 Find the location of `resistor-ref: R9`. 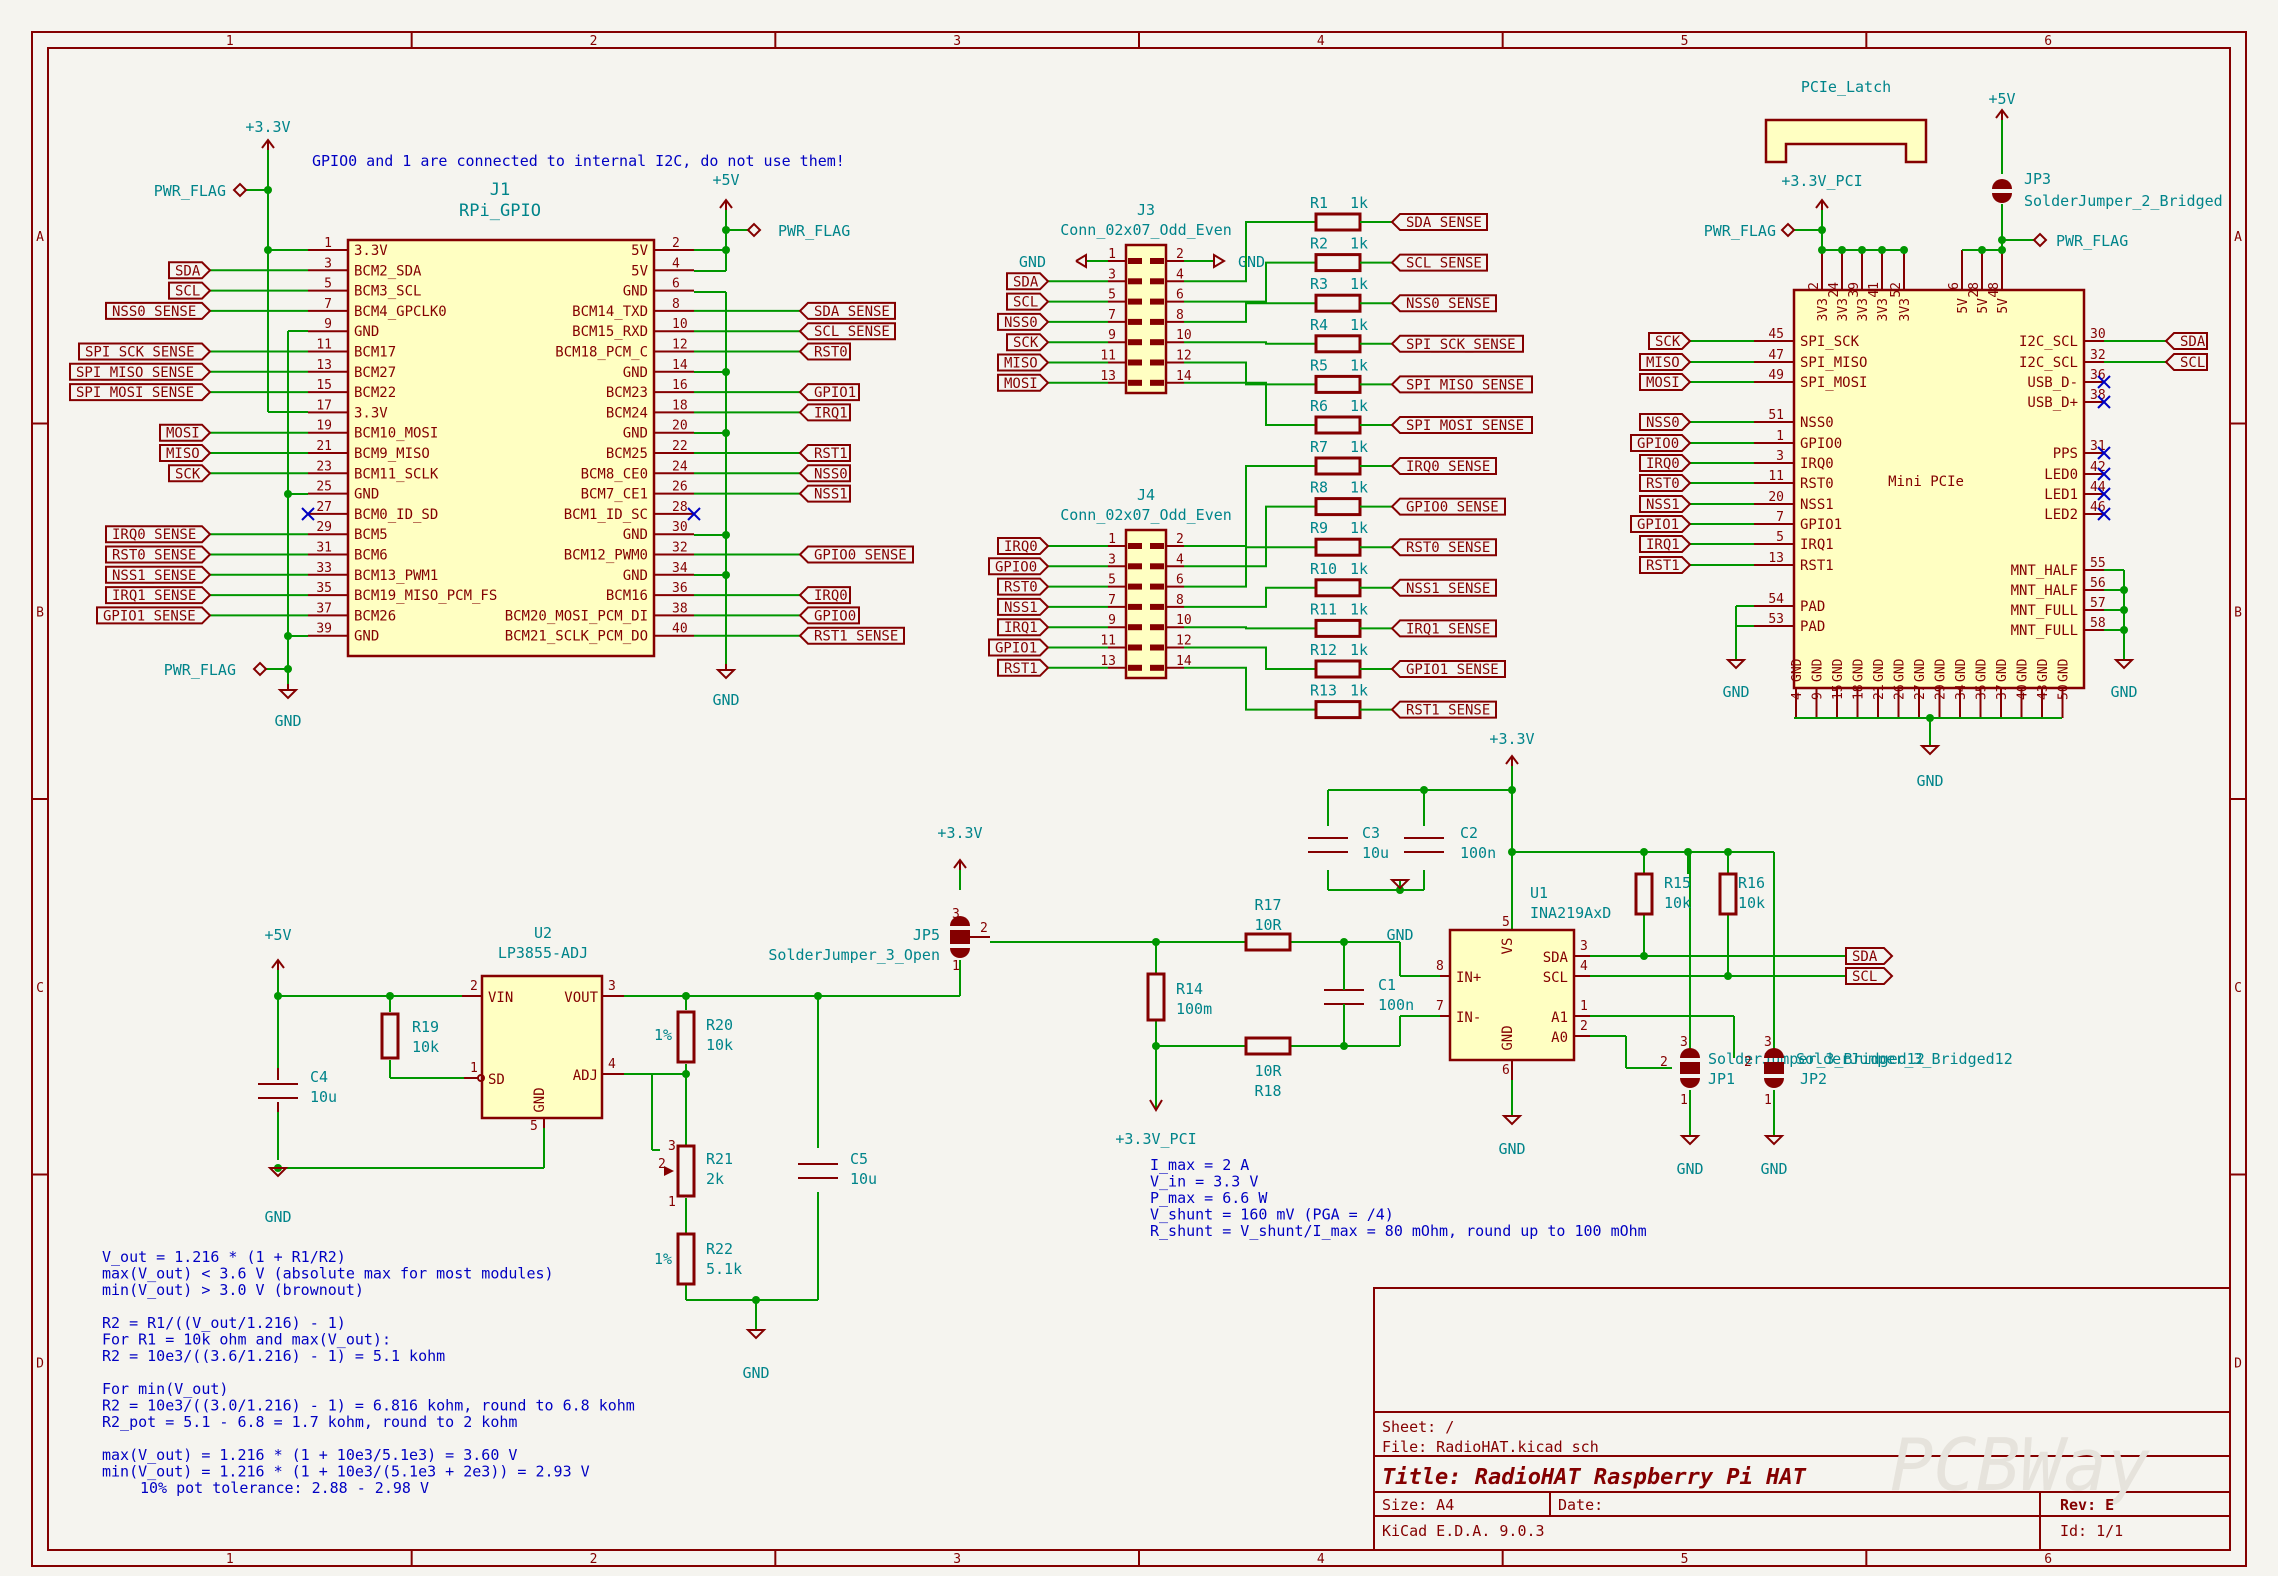

resistor-ref: R9 is located at coordinates (1319, 528).